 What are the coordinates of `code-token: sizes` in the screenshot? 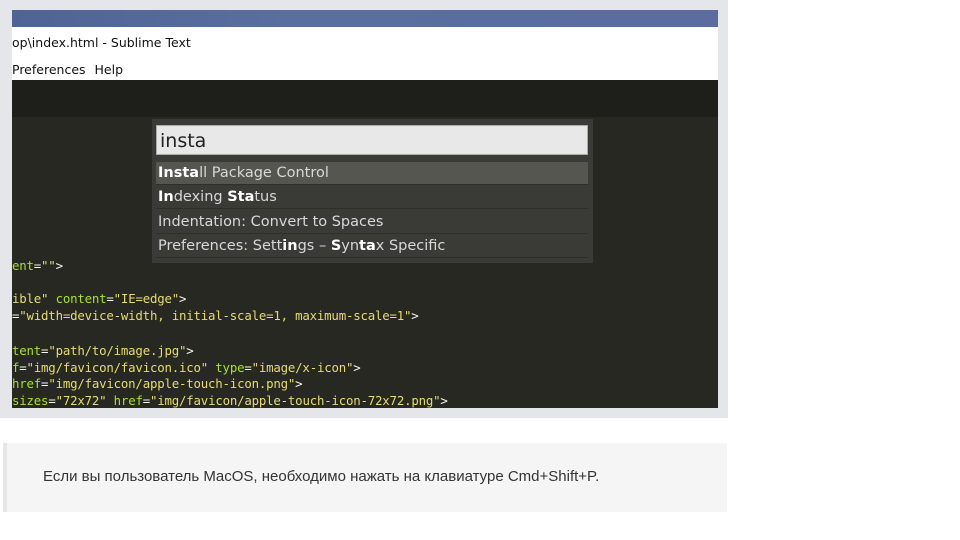 It's located at (30, 400).